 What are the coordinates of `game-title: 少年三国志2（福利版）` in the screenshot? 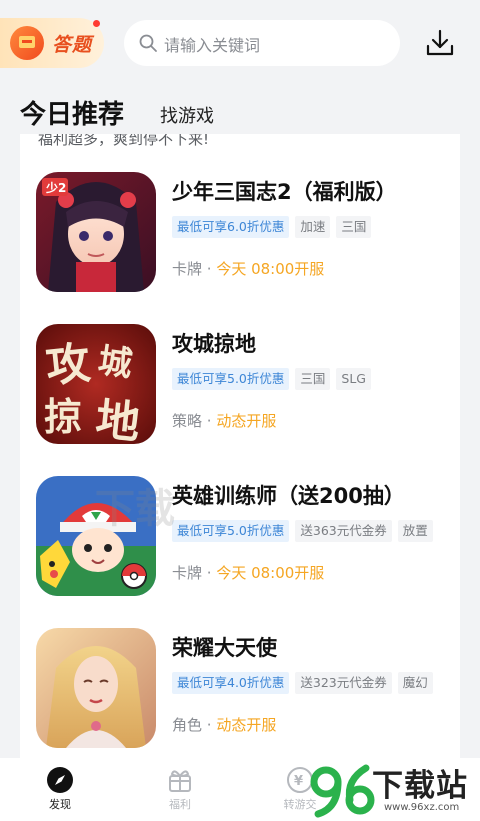 It's located at (284, 191).